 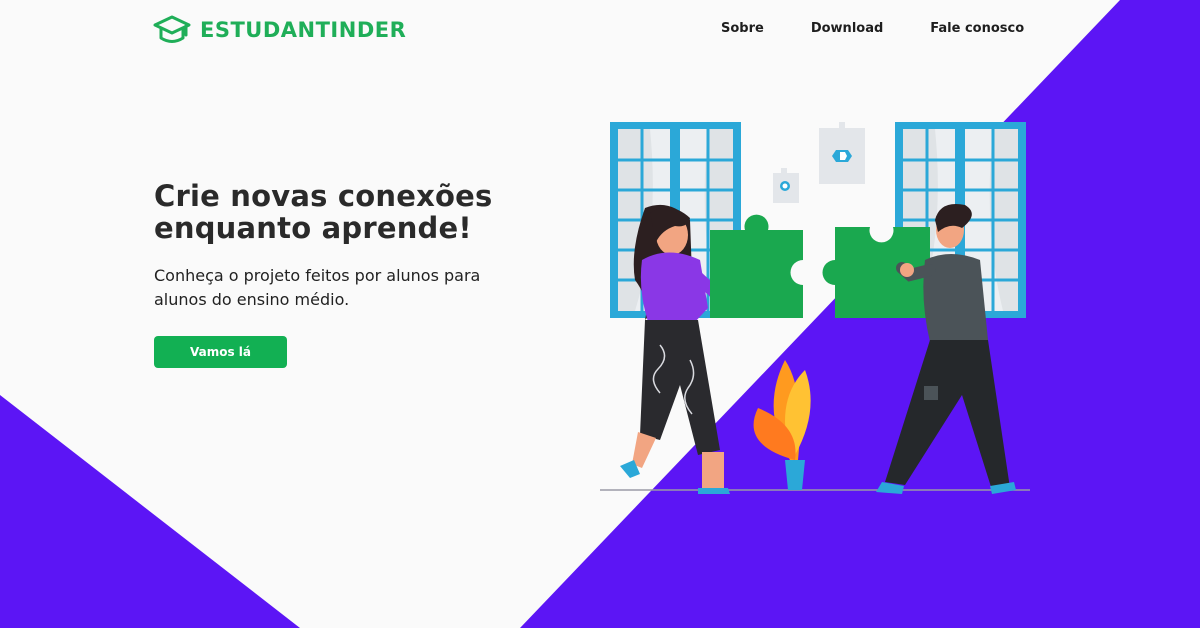 I want to click on hero-subtitle-line2: alunos do ensino médio., so click(x=252, y=299).